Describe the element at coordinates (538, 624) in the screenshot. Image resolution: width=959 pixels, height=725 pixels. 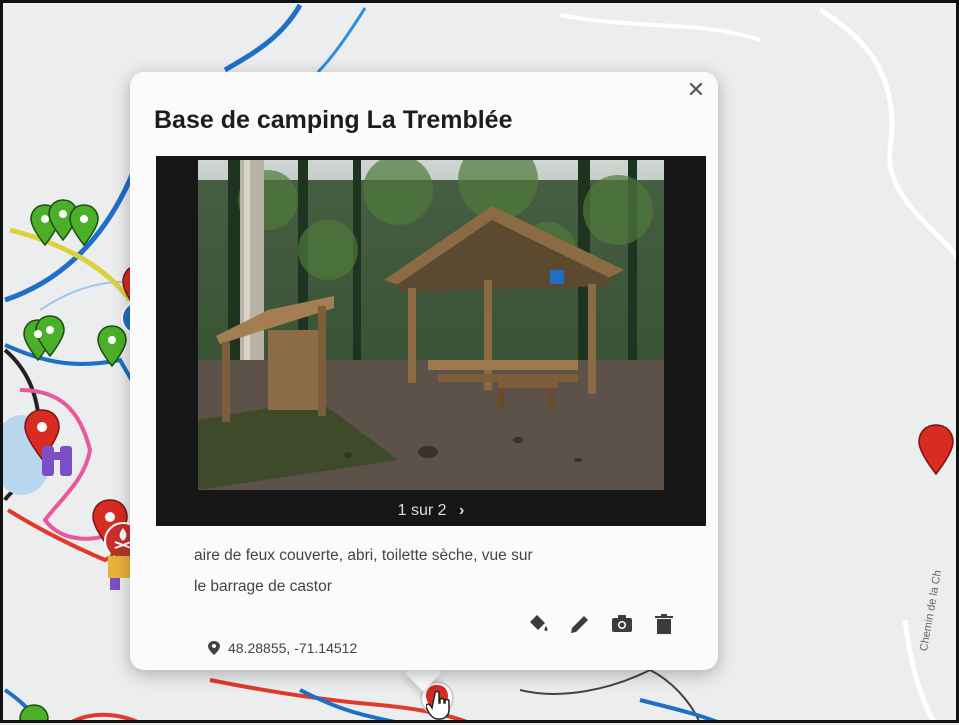
I see `paint-bucket-icon` at that location.